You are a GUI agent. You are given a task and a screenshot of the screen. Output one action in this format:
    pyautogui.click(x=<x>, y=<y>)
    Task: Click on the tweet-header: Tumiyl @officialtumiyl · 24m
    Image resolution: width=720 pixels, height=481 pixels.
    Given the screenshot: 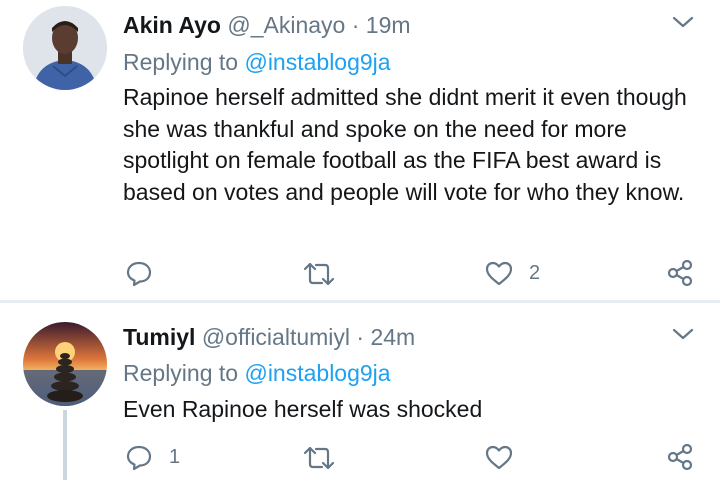 What is the action you would take?
    pyautogui.click(x=269, y=337)
    